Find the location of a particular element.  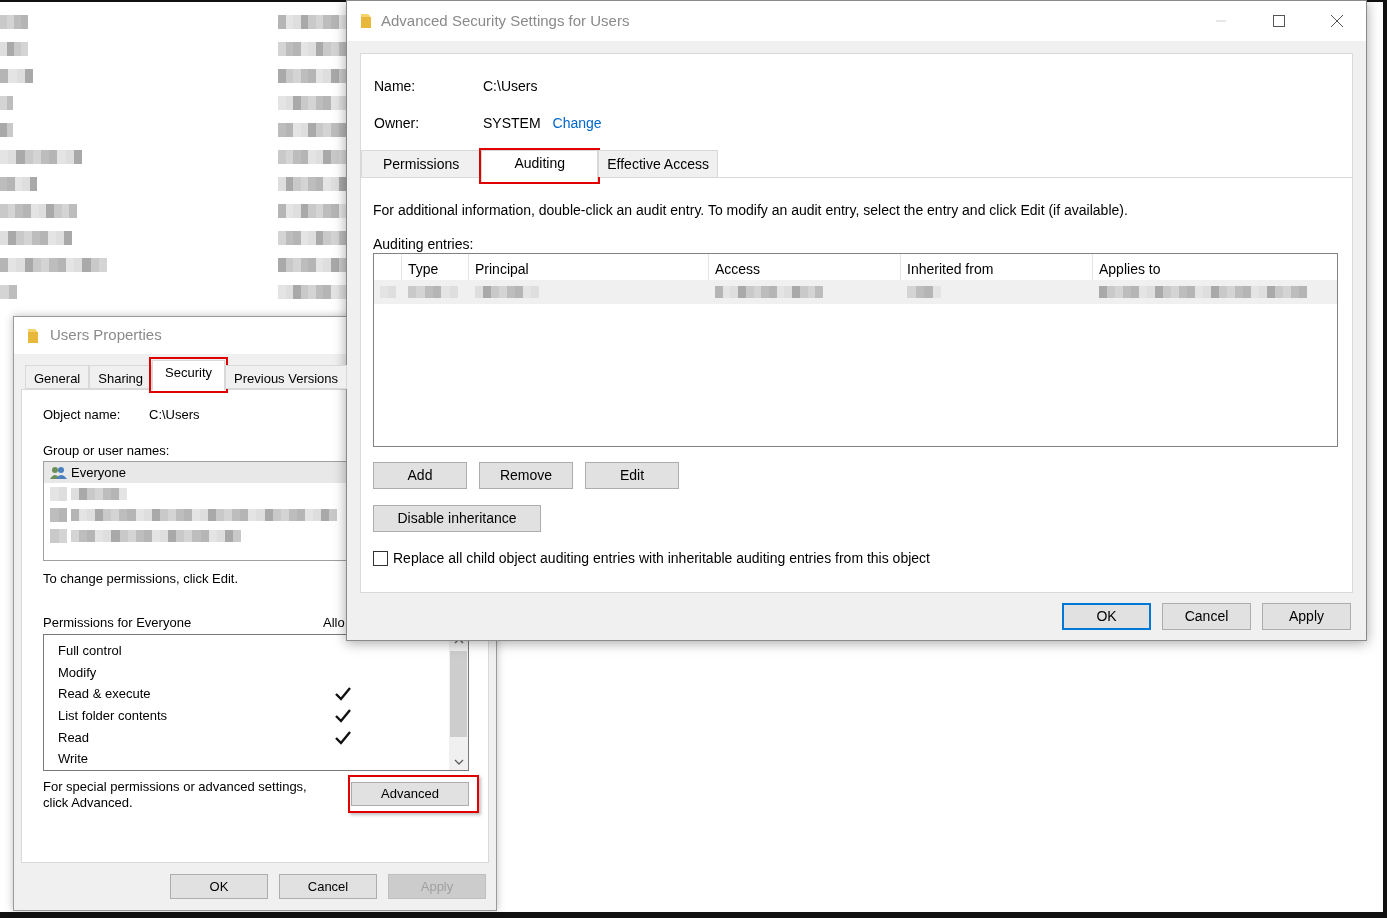

permission-name: Read & execute is located at coordinates (104, 694).